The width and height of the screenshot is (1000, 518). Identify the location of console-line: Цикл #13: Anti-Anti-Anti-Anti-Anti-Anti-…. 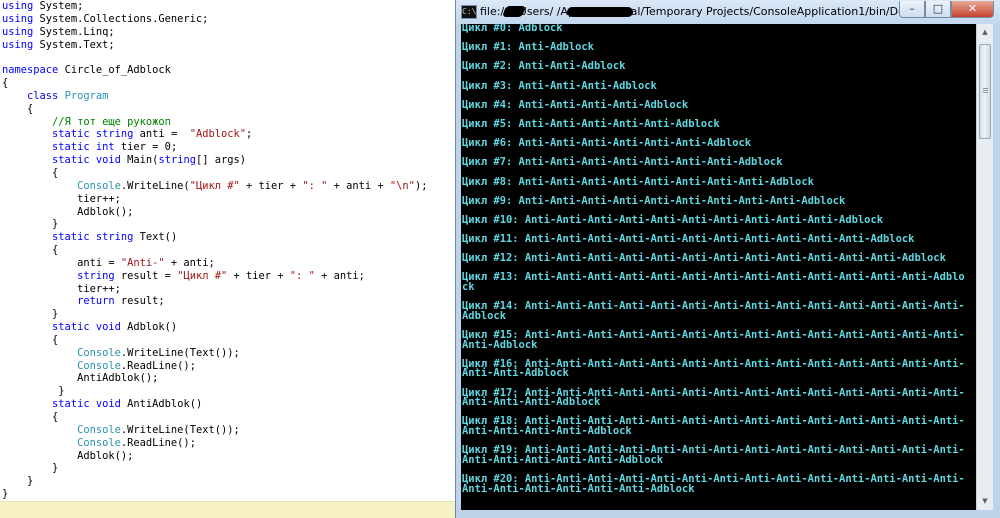
(713, 277).